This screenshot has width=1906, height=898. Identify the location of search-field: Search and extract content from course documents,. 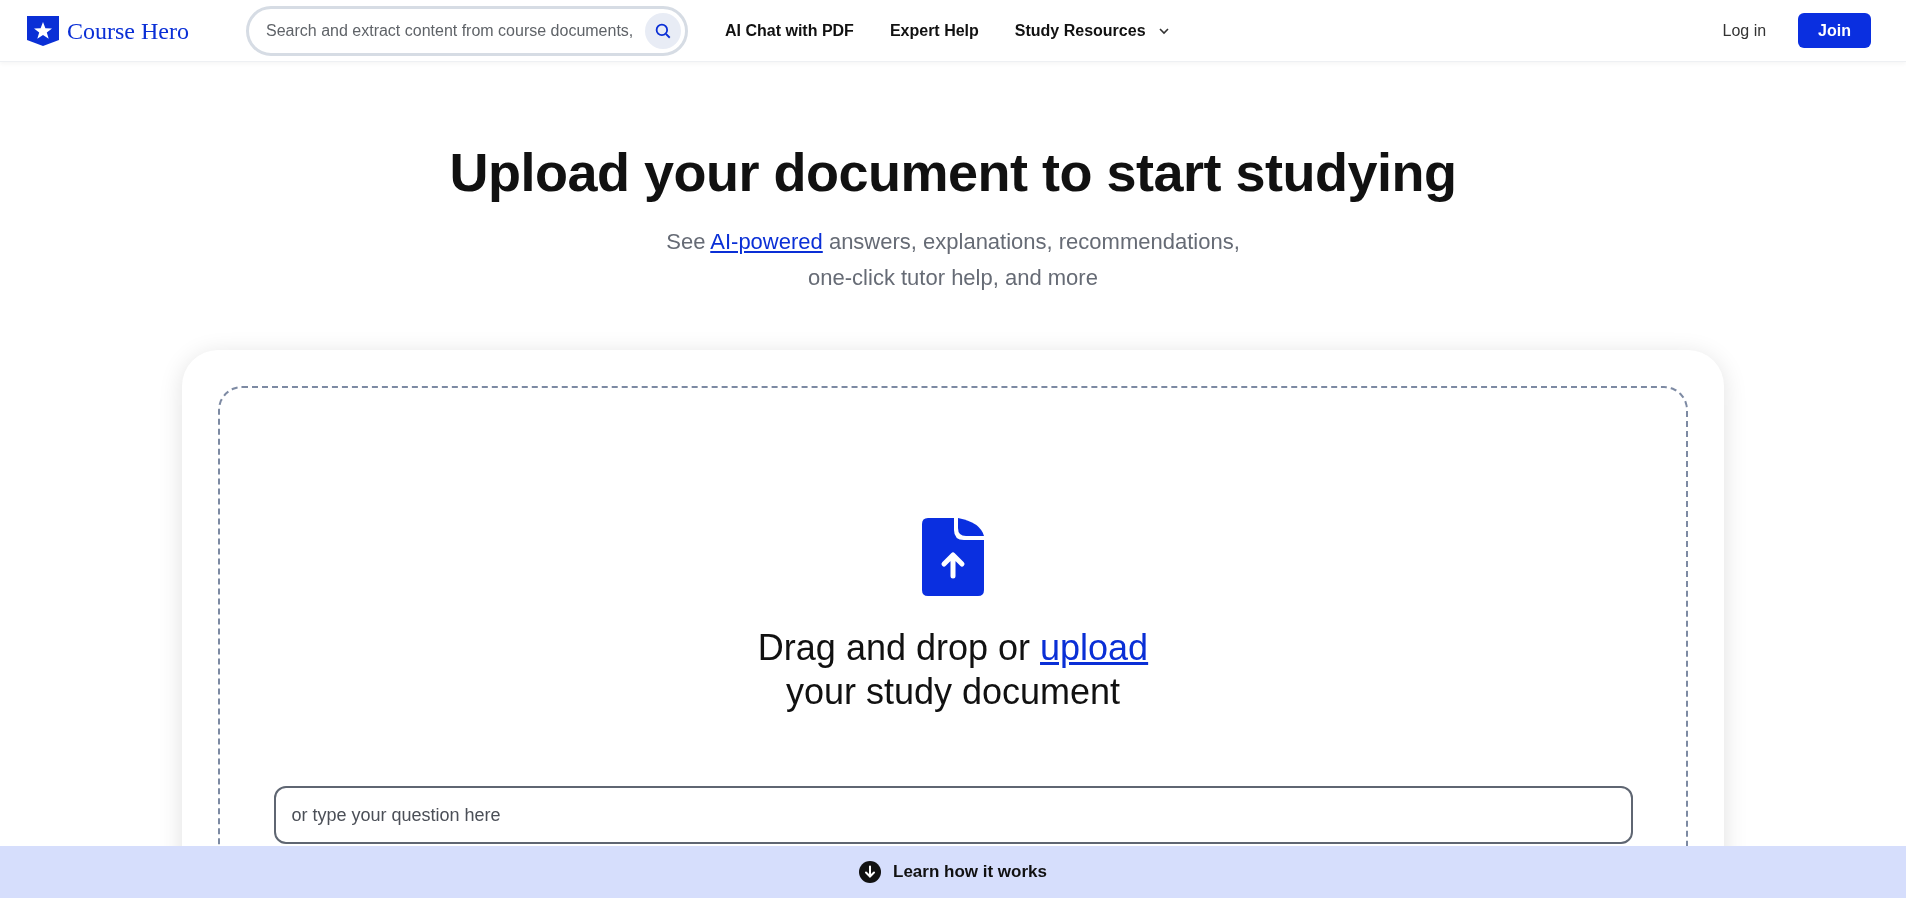
(467, 30).